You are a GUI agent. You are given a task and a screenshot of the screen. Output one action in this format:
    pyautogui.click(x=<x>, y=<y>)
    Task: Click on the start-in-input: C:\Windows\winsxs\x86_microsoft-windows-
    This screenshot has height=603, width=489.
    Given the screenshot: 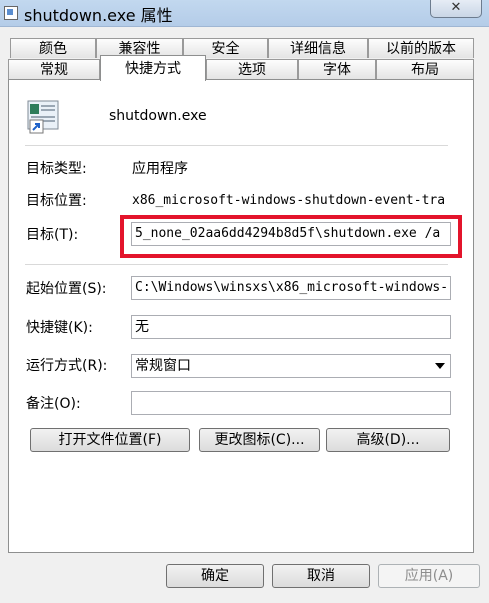 What is the action you would take?
    pyautogui.click(x=291, y=288)
    